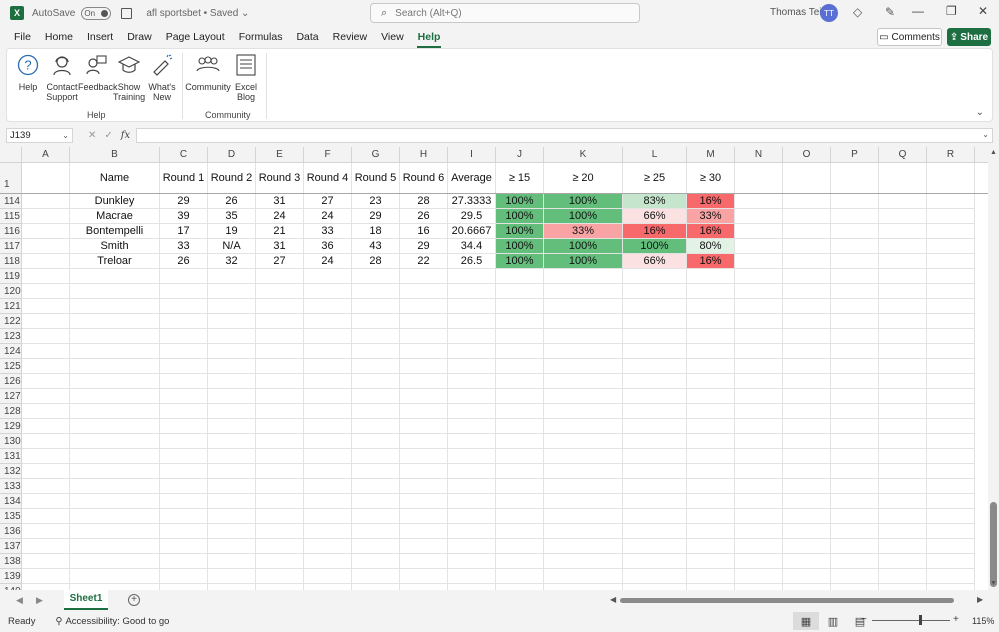 This screenshot has height=632, width=999. Describe the element at coordinates (59, 38) in the screenshot. I see `tab-home: Home` at that location.